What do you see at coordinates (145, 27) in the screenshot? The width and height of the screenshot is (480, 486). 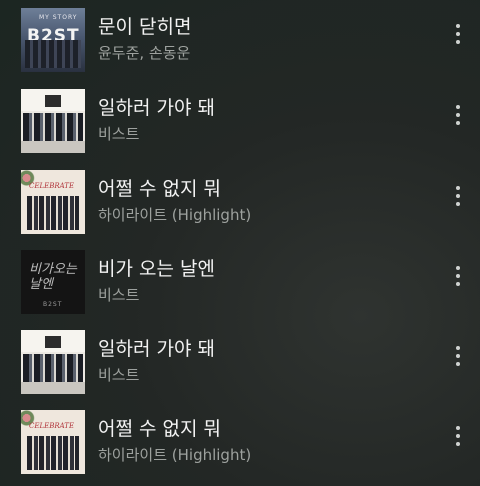 I see `song-title: 문이 닫히면` at bounding box center [145, 27].